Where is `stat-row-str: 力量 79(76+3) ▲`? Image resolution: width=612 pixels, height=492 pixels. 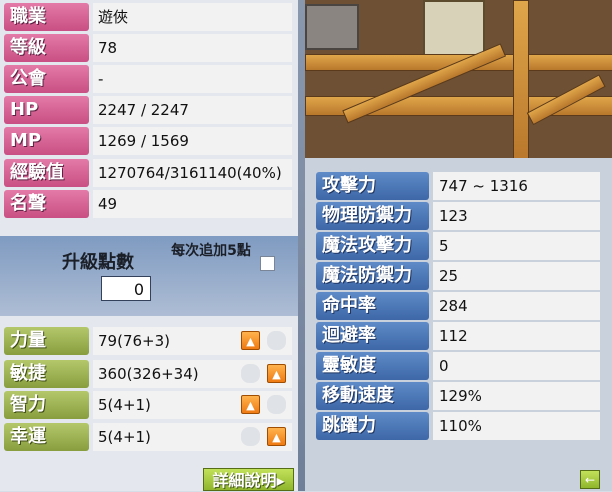
stat-row-str: 力量 79(76+3) ▲ is located at coordinates (148, 341).